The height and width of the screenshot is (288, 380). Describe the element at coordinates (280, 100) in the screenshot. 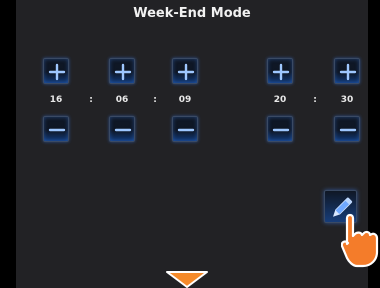

I see `time-field-4-value: 20` at that location.